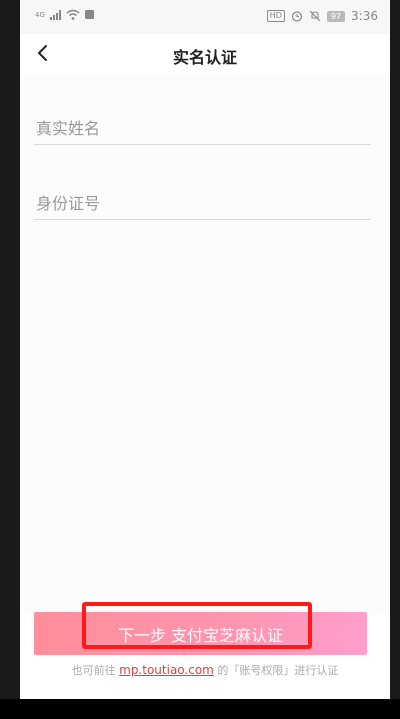 The image size is (400, 719). What do you see at coordinates (40, 14) in the screenshot?
I see `network-type: 4G` at bounding box center [40, 14].